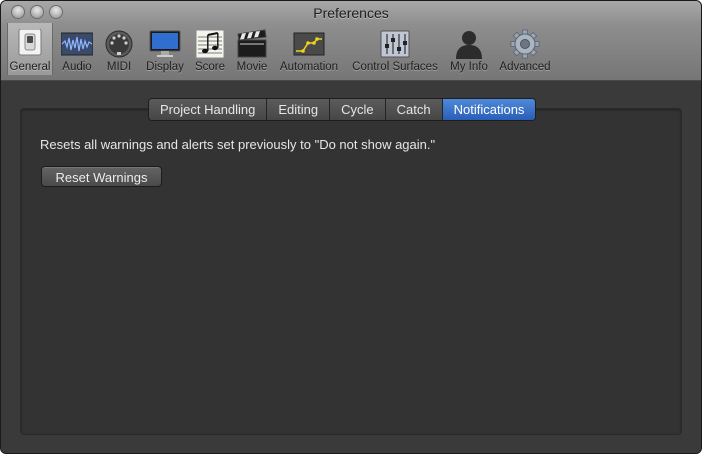 The width and height of the screenshot is (702, 454). Describe the element at coordinates (395, 44) in the screenshot. I see `control-surfaces-faders-icon` at that location.